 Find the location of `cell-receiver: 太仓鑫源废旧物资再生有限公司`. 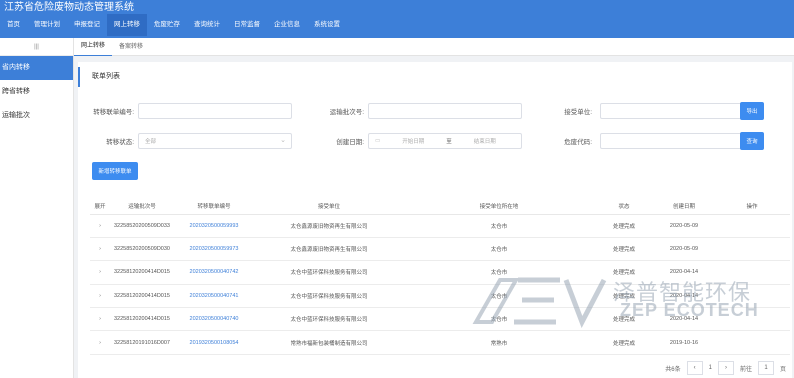

cell-receiver: 太仓鑫源废旧物资再生有限公司 is located at coordinates (329, 226).